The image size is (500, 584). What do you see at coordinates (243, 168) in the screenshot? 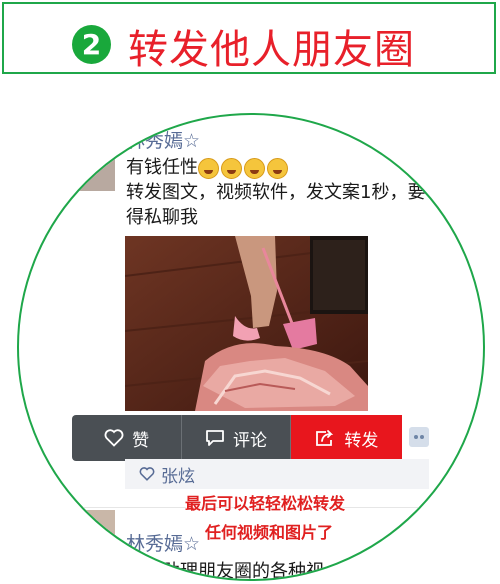
I see `emoji-group` at bounding box center [243, 168].